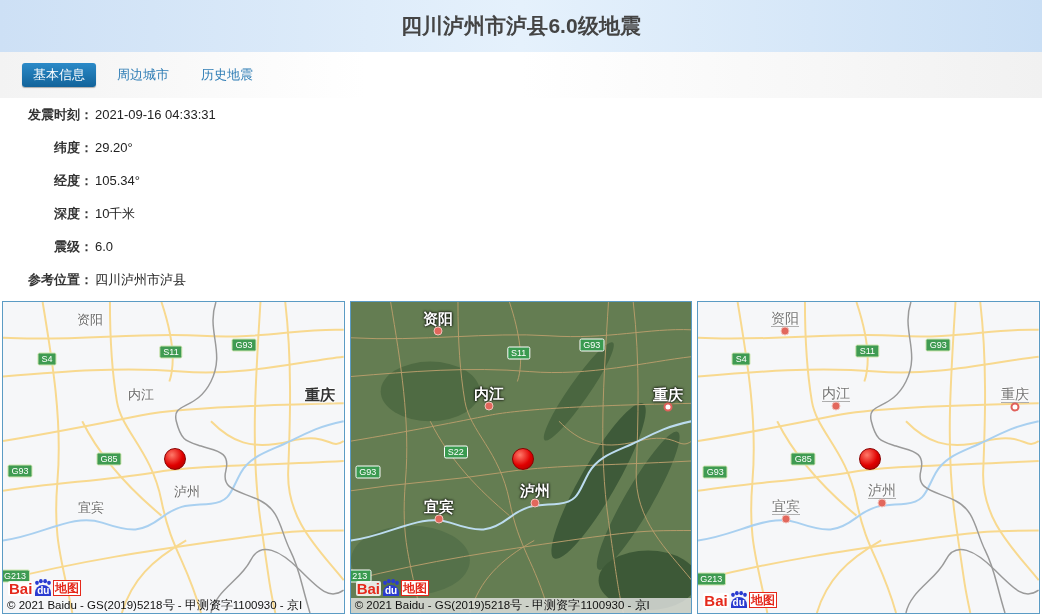  What do you see at coordinates (712, 579) in the screenshot?
I see `highway-label: G213` at bounding box center [712, 579].